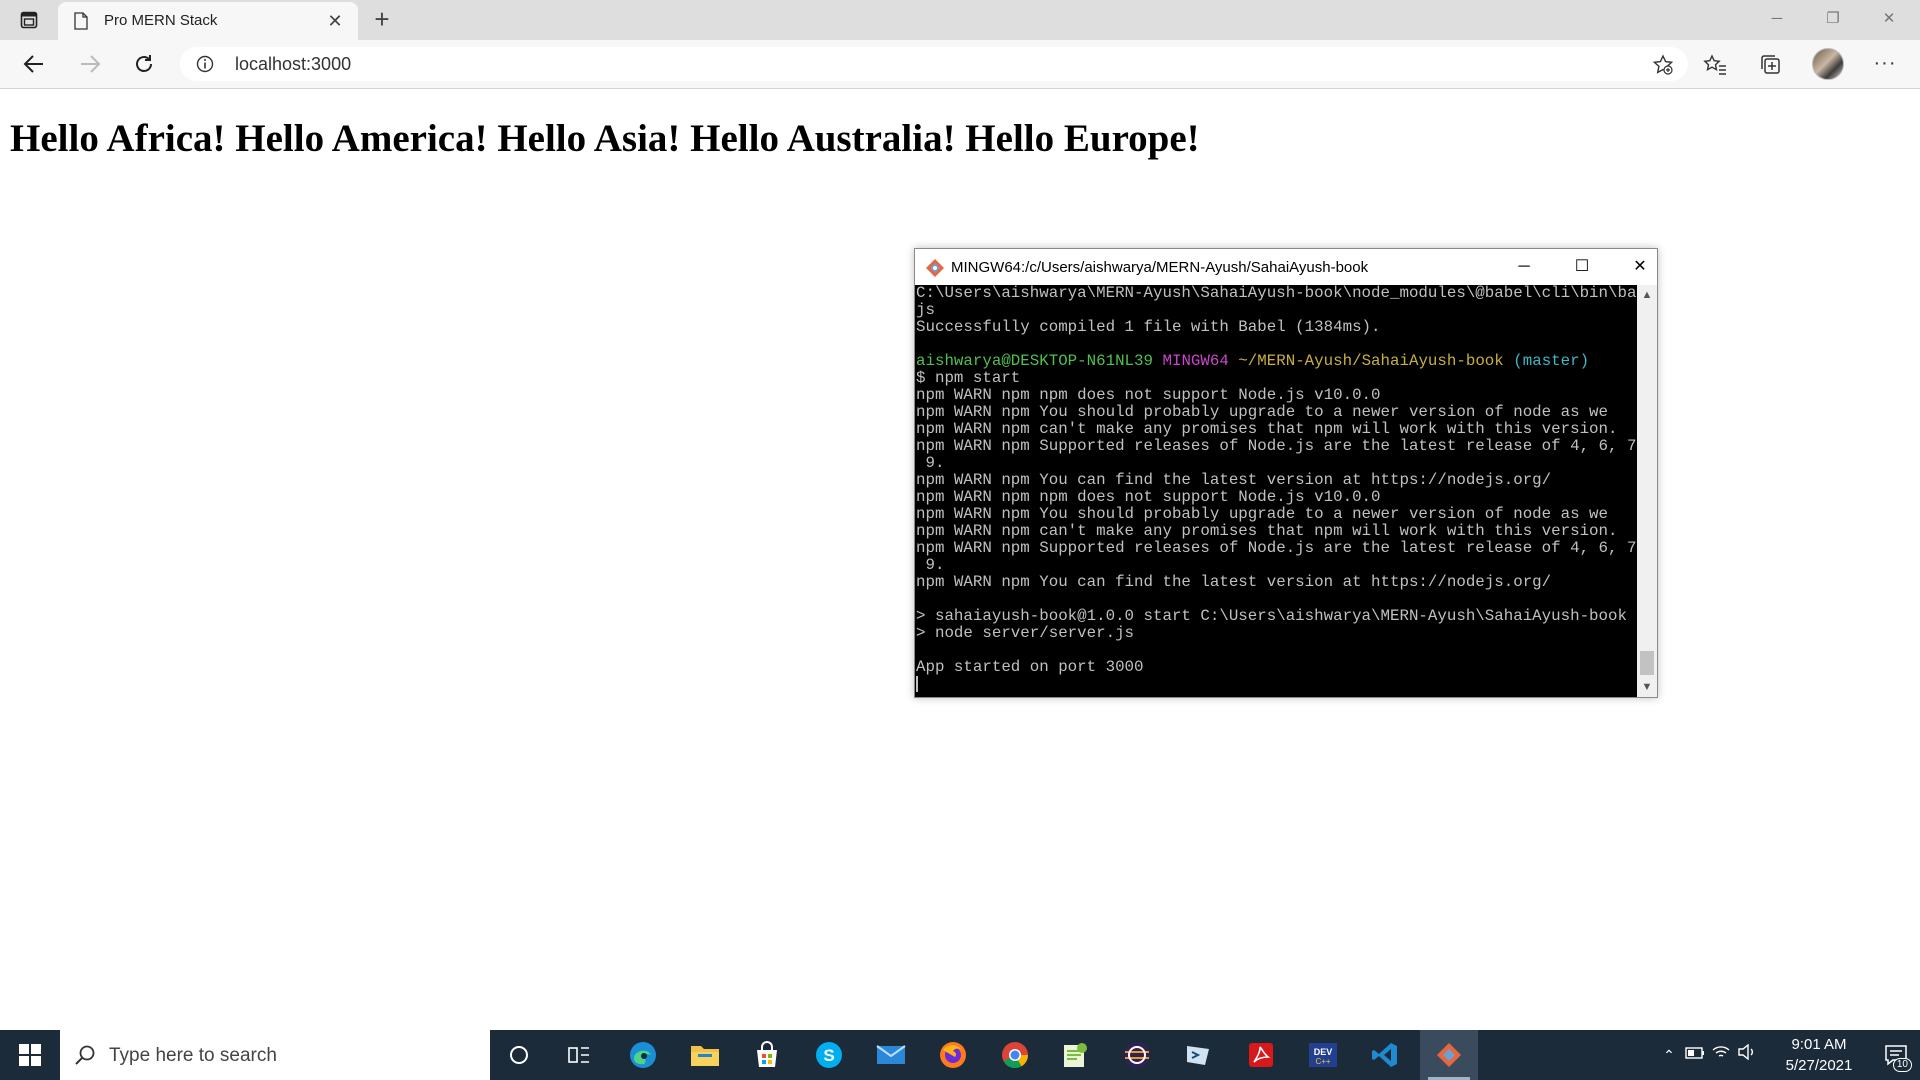 This screenshot has width=1920, height=1080. Describe the element at coordinates (1647, 295) in the screenshot. I see `scroll-up-icon: ▲` at that location.